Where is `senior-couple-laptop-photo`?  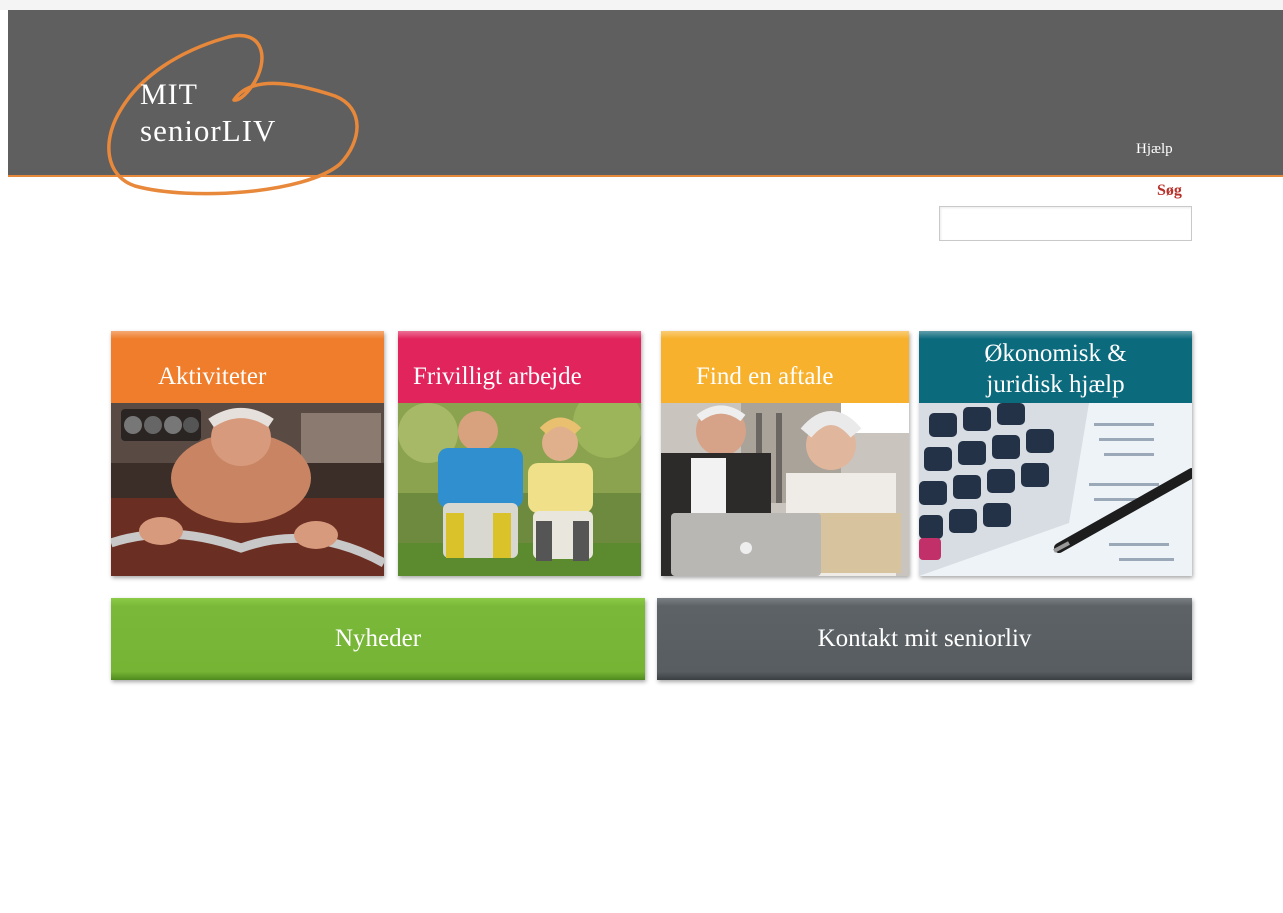 senior-couple-laptop-photo is located at coordinates (785, 489).